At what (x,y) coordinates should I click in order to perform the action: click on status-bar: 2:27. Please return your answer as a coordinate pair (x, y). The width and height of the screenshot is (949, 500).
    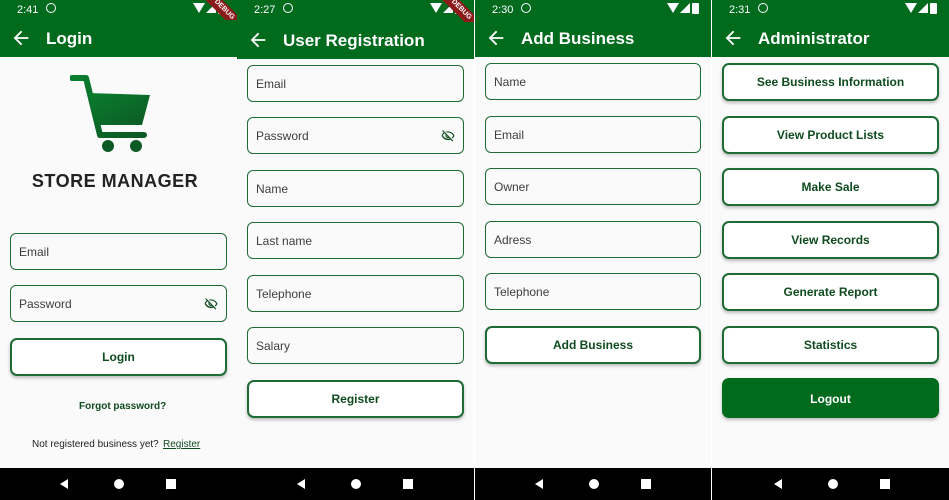
    Looking at the image, I should click on (355, 11).